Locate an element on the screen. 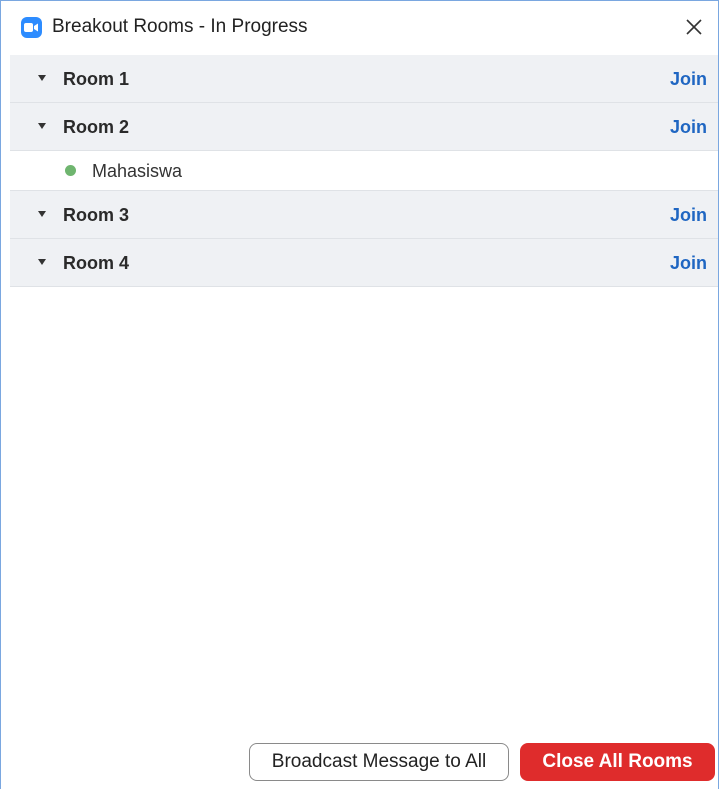 The image size is (721, 790). window-title: Breakout Rooms - In Progress is located at coordinates (180, 26).